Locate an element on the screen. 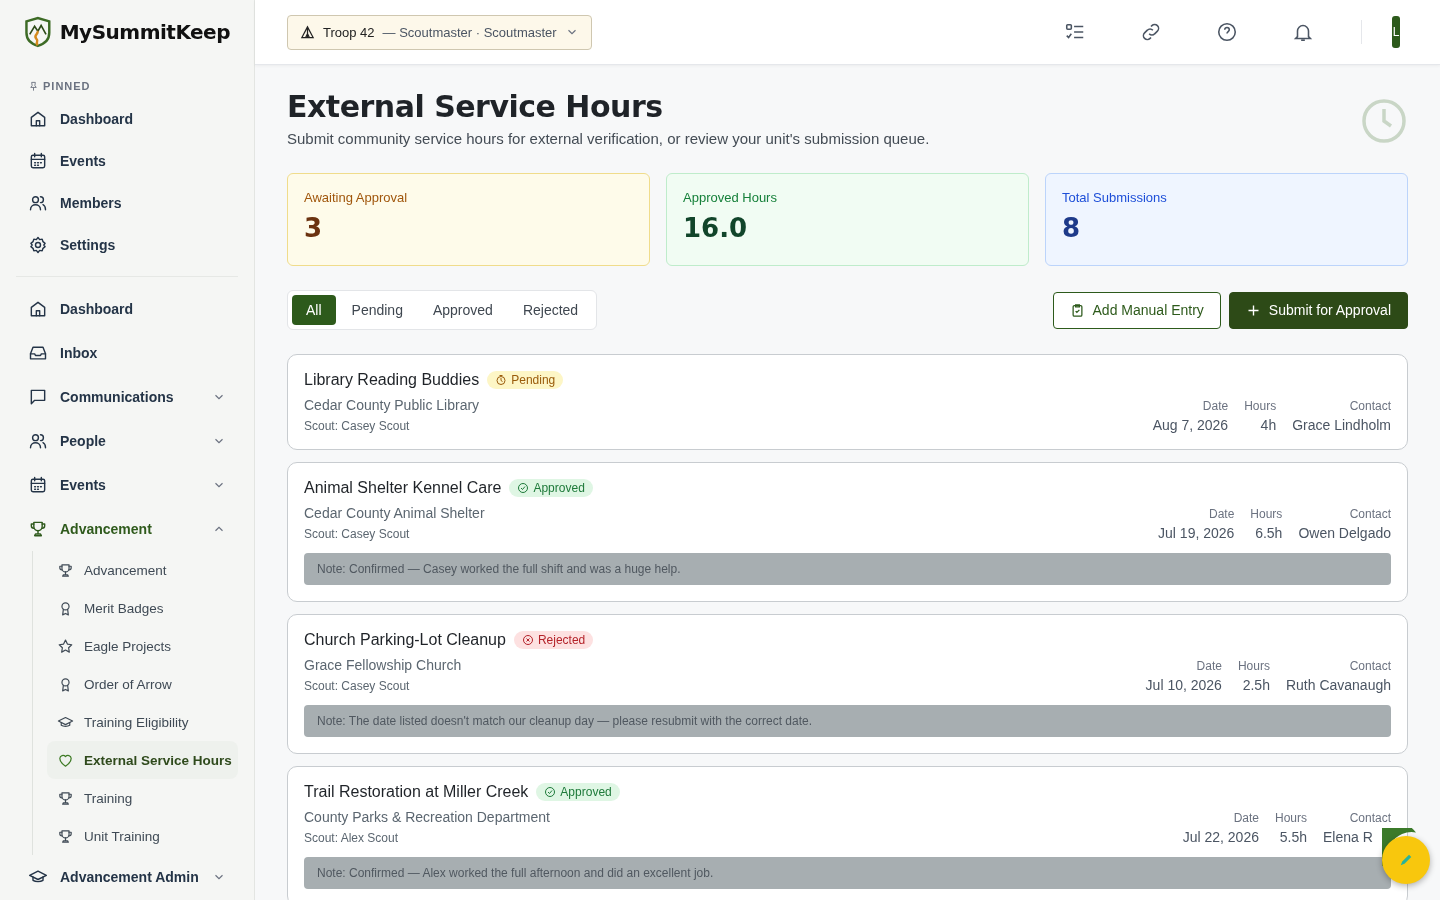  chat-icon is located at coordinates (38, 397).